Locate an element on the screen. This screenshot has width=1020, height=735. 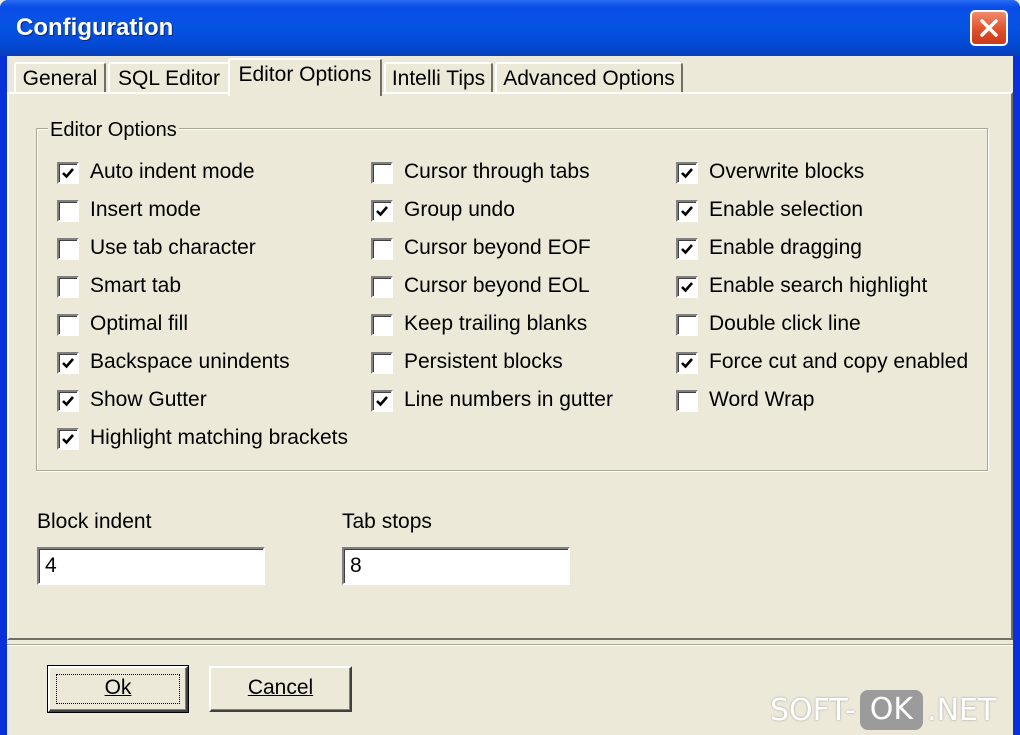
checkbox-label: Group undo is located at coordinates (459, 209).